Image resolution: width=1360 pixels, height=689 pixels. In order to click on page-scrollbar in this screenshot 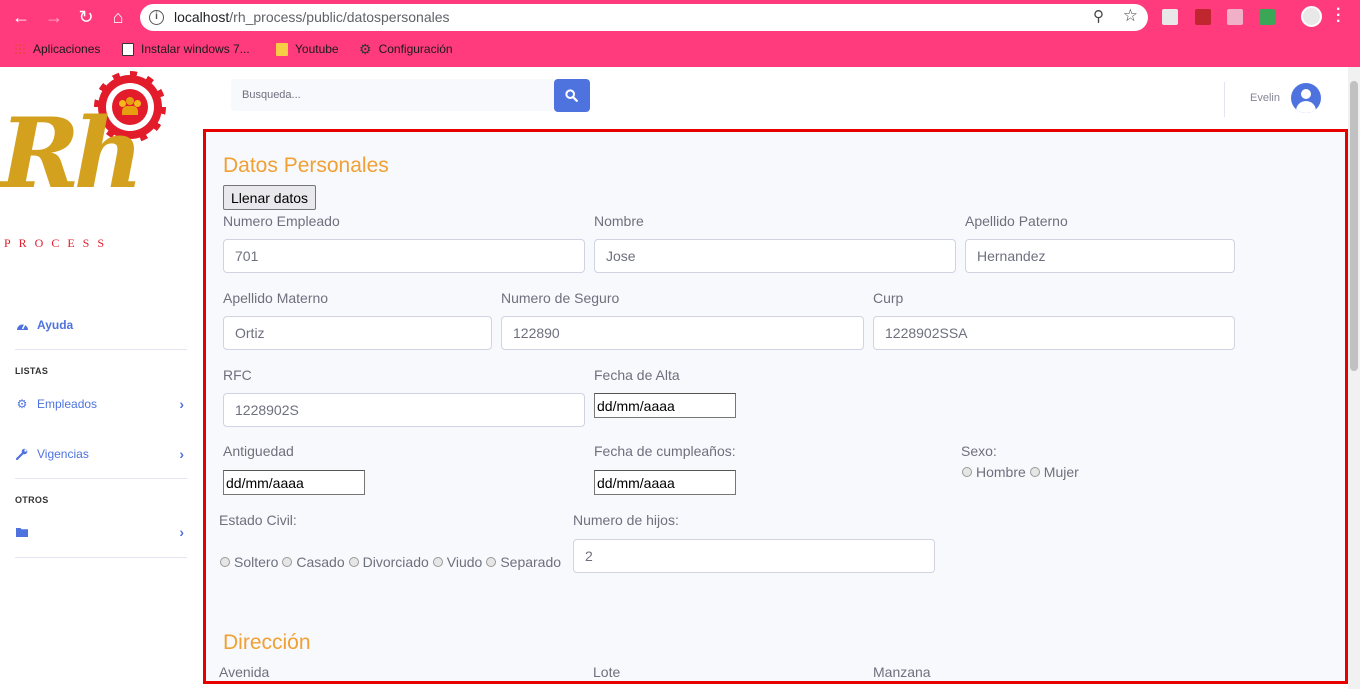, I will do `click(1354, 378)`.